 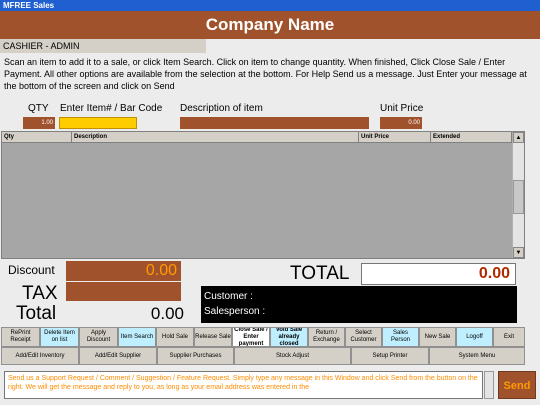 I want to click on total-value: 0.00, so click(x=167, y=313).